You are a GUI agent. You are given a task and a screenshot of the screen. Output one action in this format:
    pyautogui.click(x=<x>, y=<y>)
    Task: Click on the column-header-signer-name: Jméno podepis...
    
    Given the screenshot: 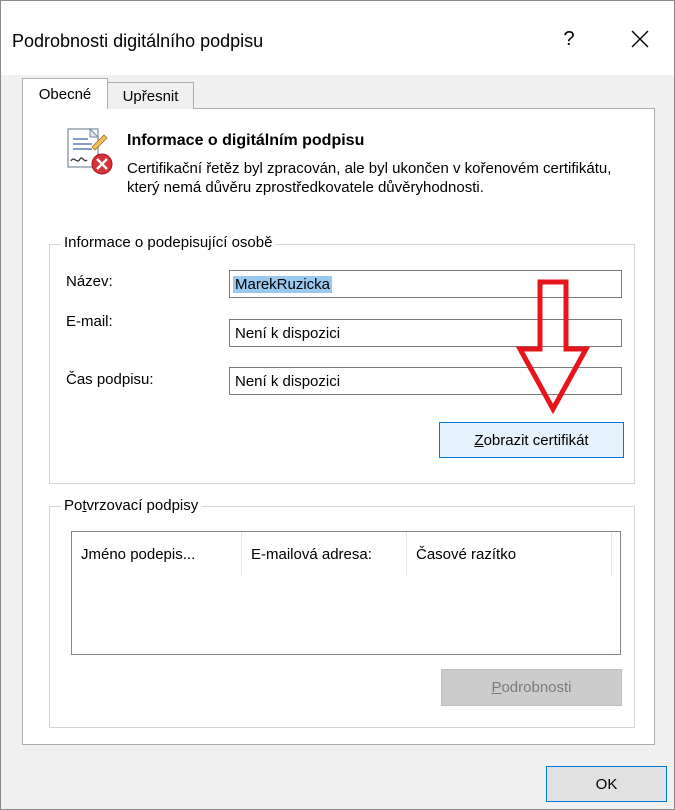 What is the action you would take?
    pyautogui.click(x=157, y=554)
    